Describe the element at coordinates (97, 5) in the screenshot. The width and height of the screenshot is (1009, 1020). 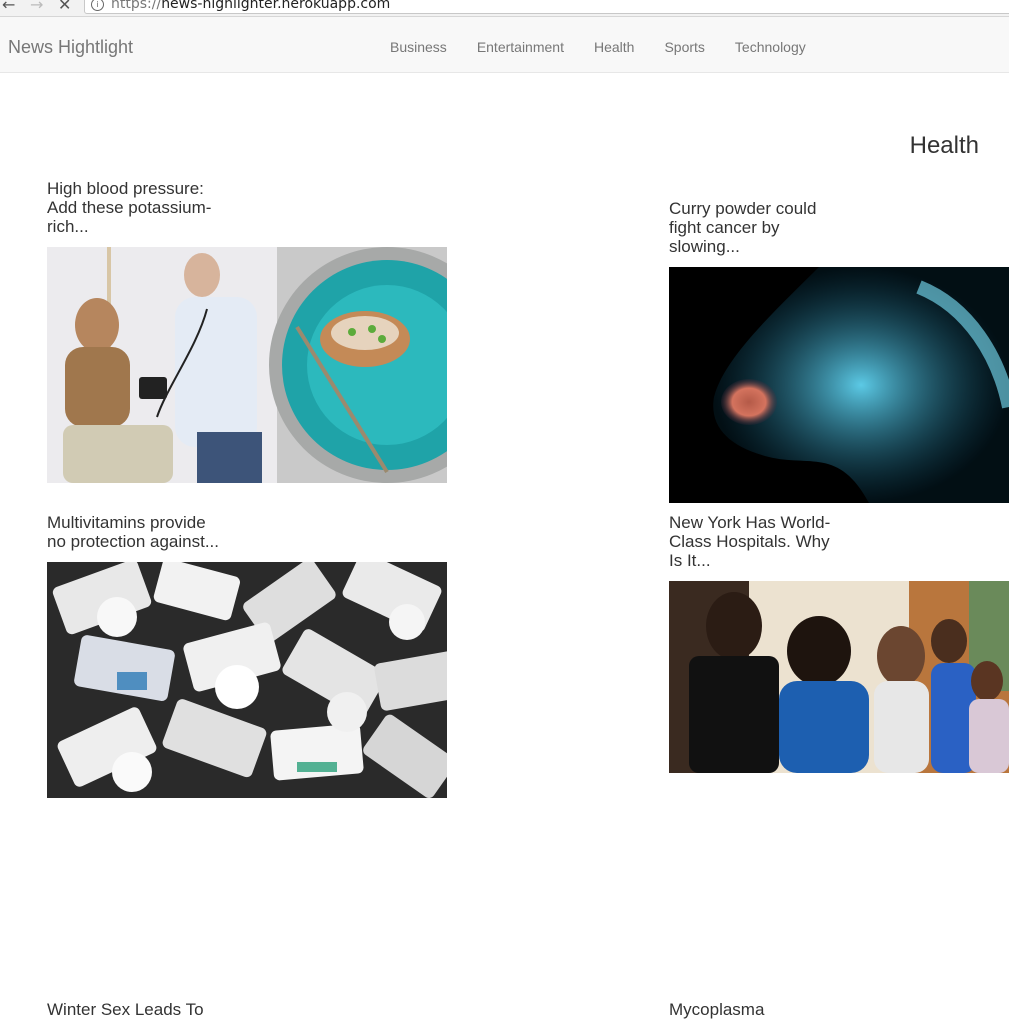
I see `info-icon: i` at that location.